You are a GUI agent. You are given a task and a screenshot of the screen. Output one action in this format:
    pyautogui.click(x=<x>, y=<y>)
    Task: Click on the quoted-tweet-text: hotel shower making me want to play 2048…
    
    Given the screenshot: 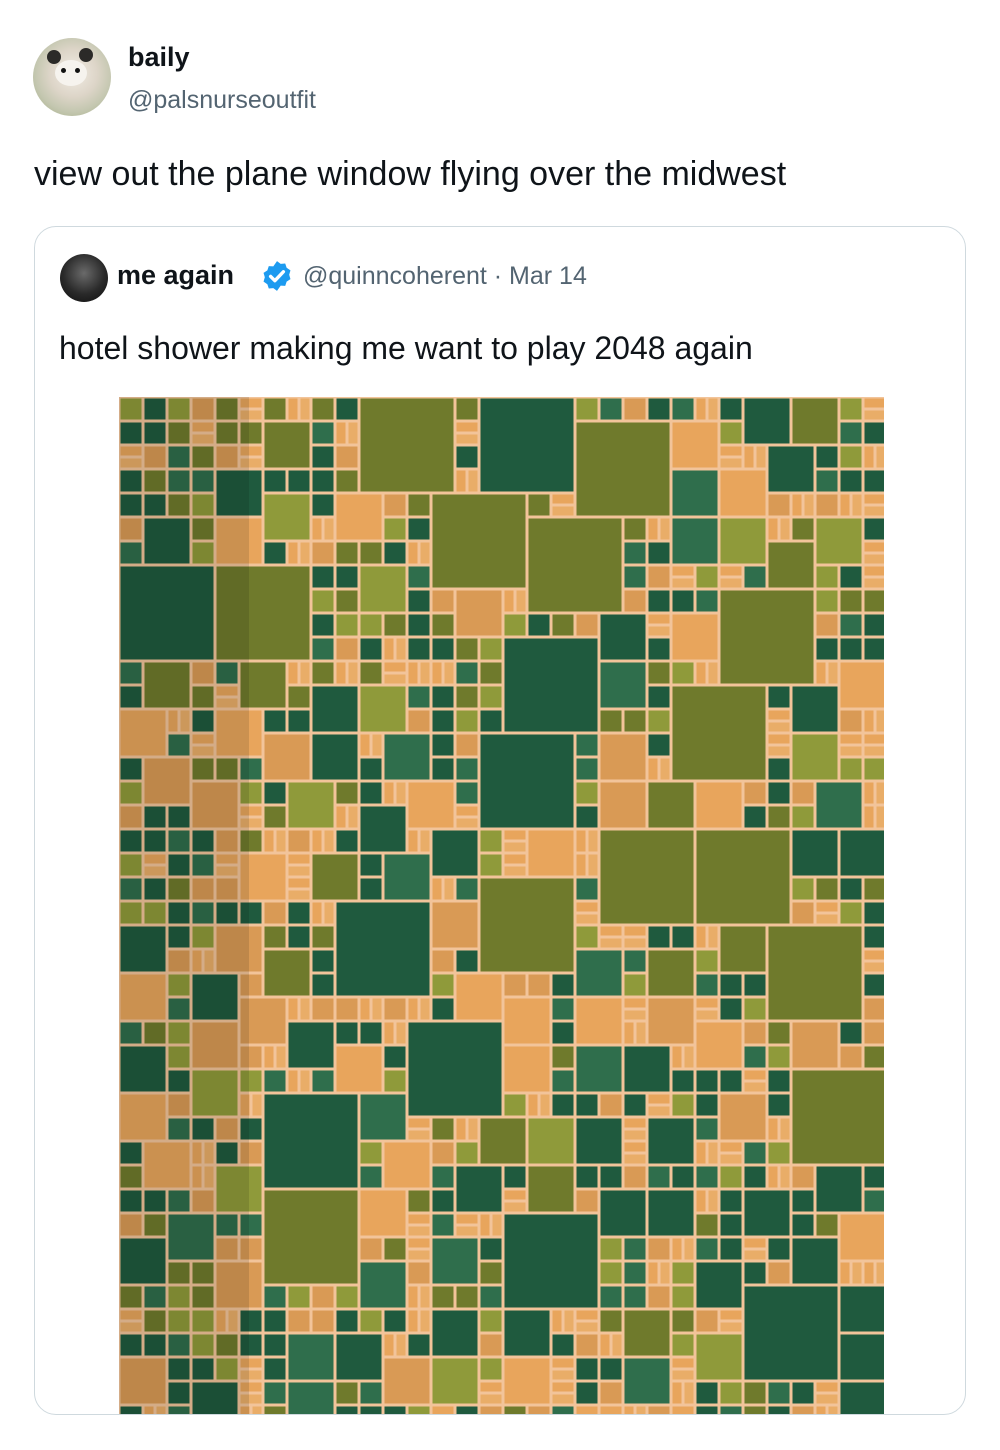 What is the action you would take?
    pyautogui.click(x=406, y=348)
    